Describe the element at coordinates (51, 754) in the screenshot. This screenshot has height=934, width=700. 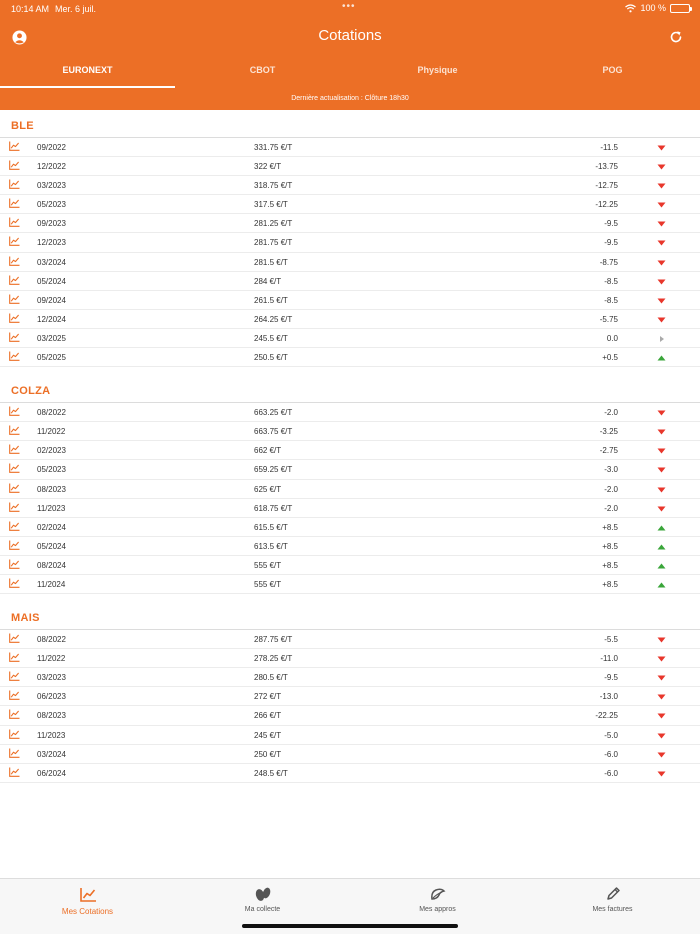
I see `contract-date: 03/2024` at that location.